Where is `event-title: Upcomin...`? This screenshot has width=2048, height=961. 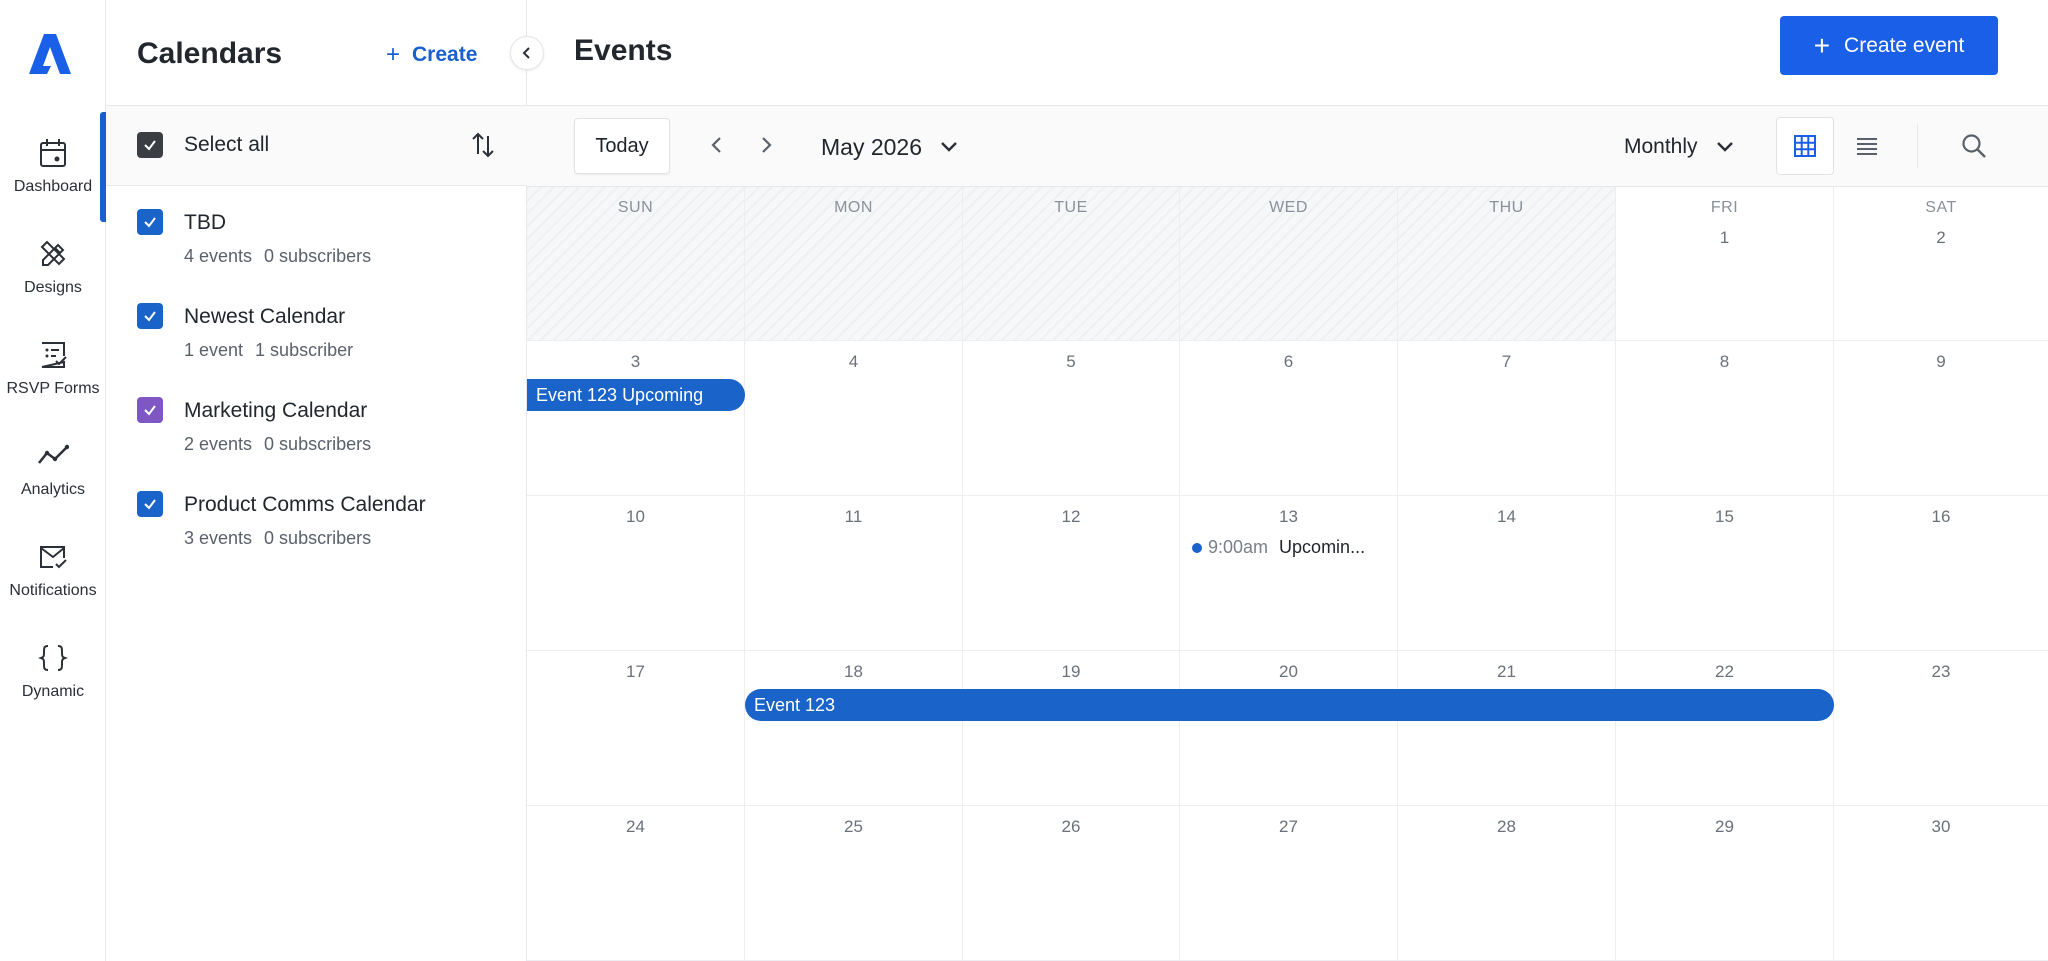 event-title: Upcomin... is located at coordinates (1322, 547).